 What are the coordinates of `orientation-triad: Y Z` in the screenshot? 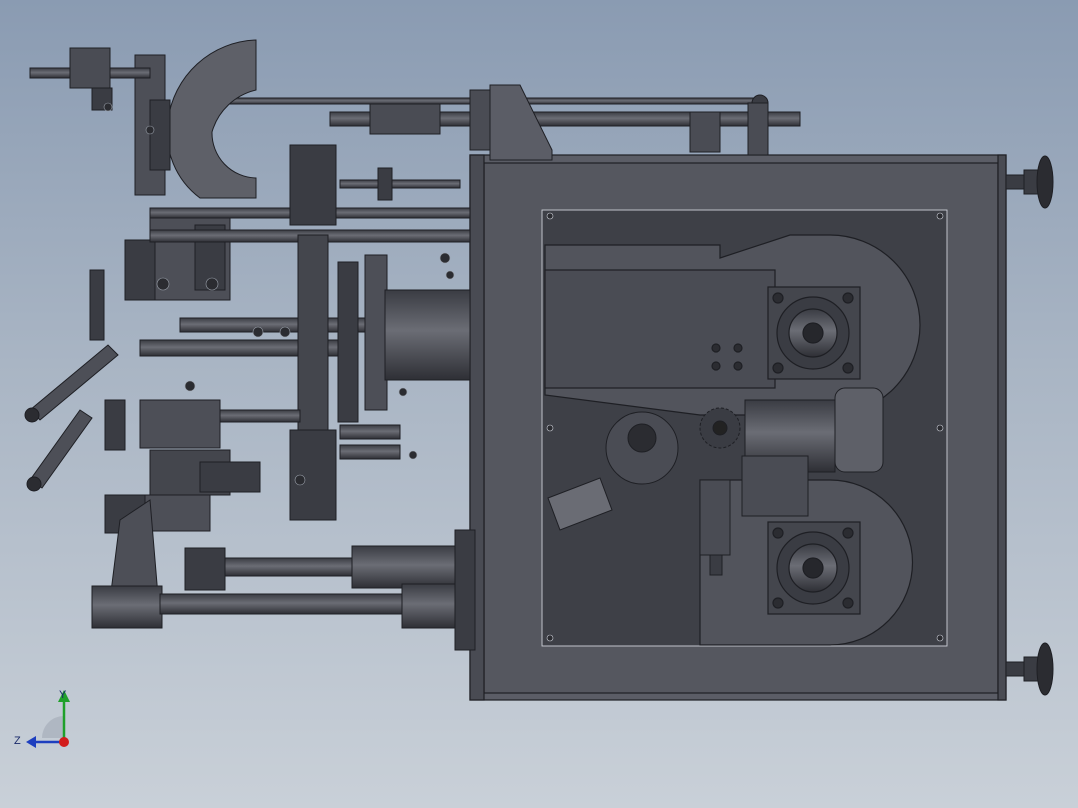 It's located at (42, 718).